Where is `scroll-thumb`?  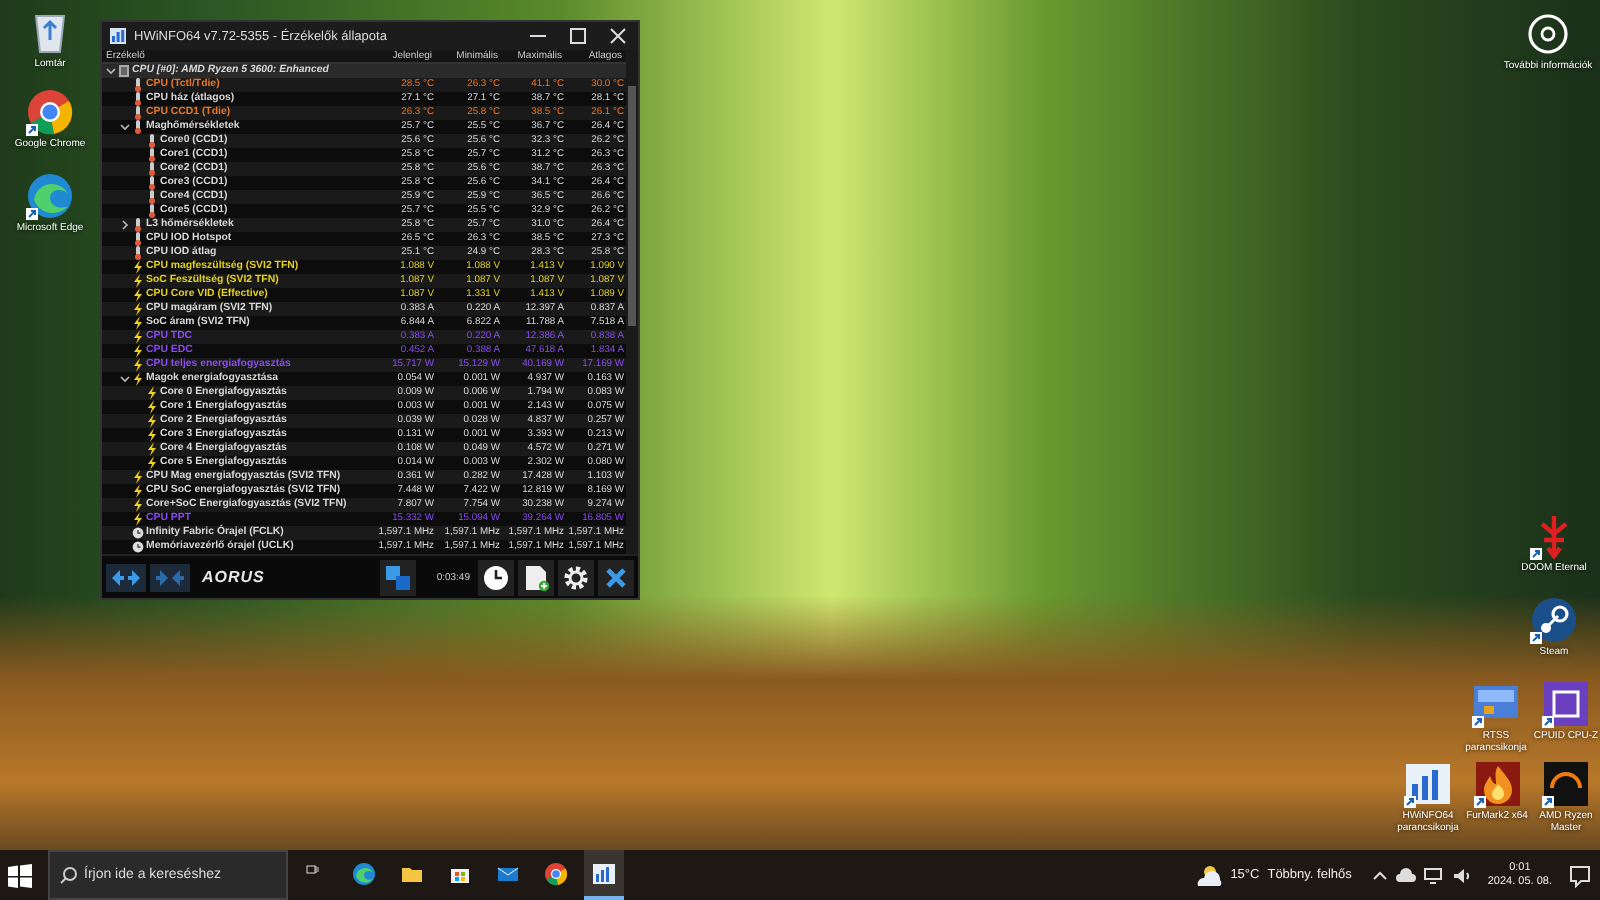
scroll-thumb is located at coordinates (632, 206).